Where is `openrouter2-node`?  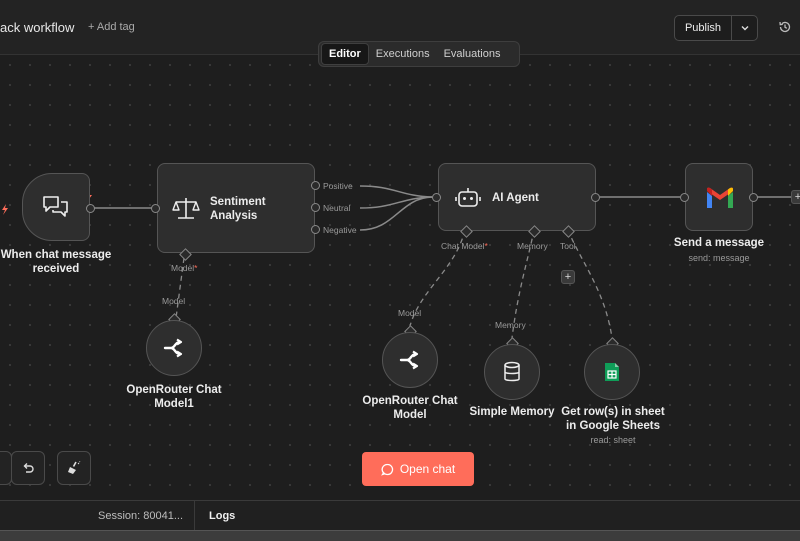 openrouter2-node is located at coordinates (410, 360).